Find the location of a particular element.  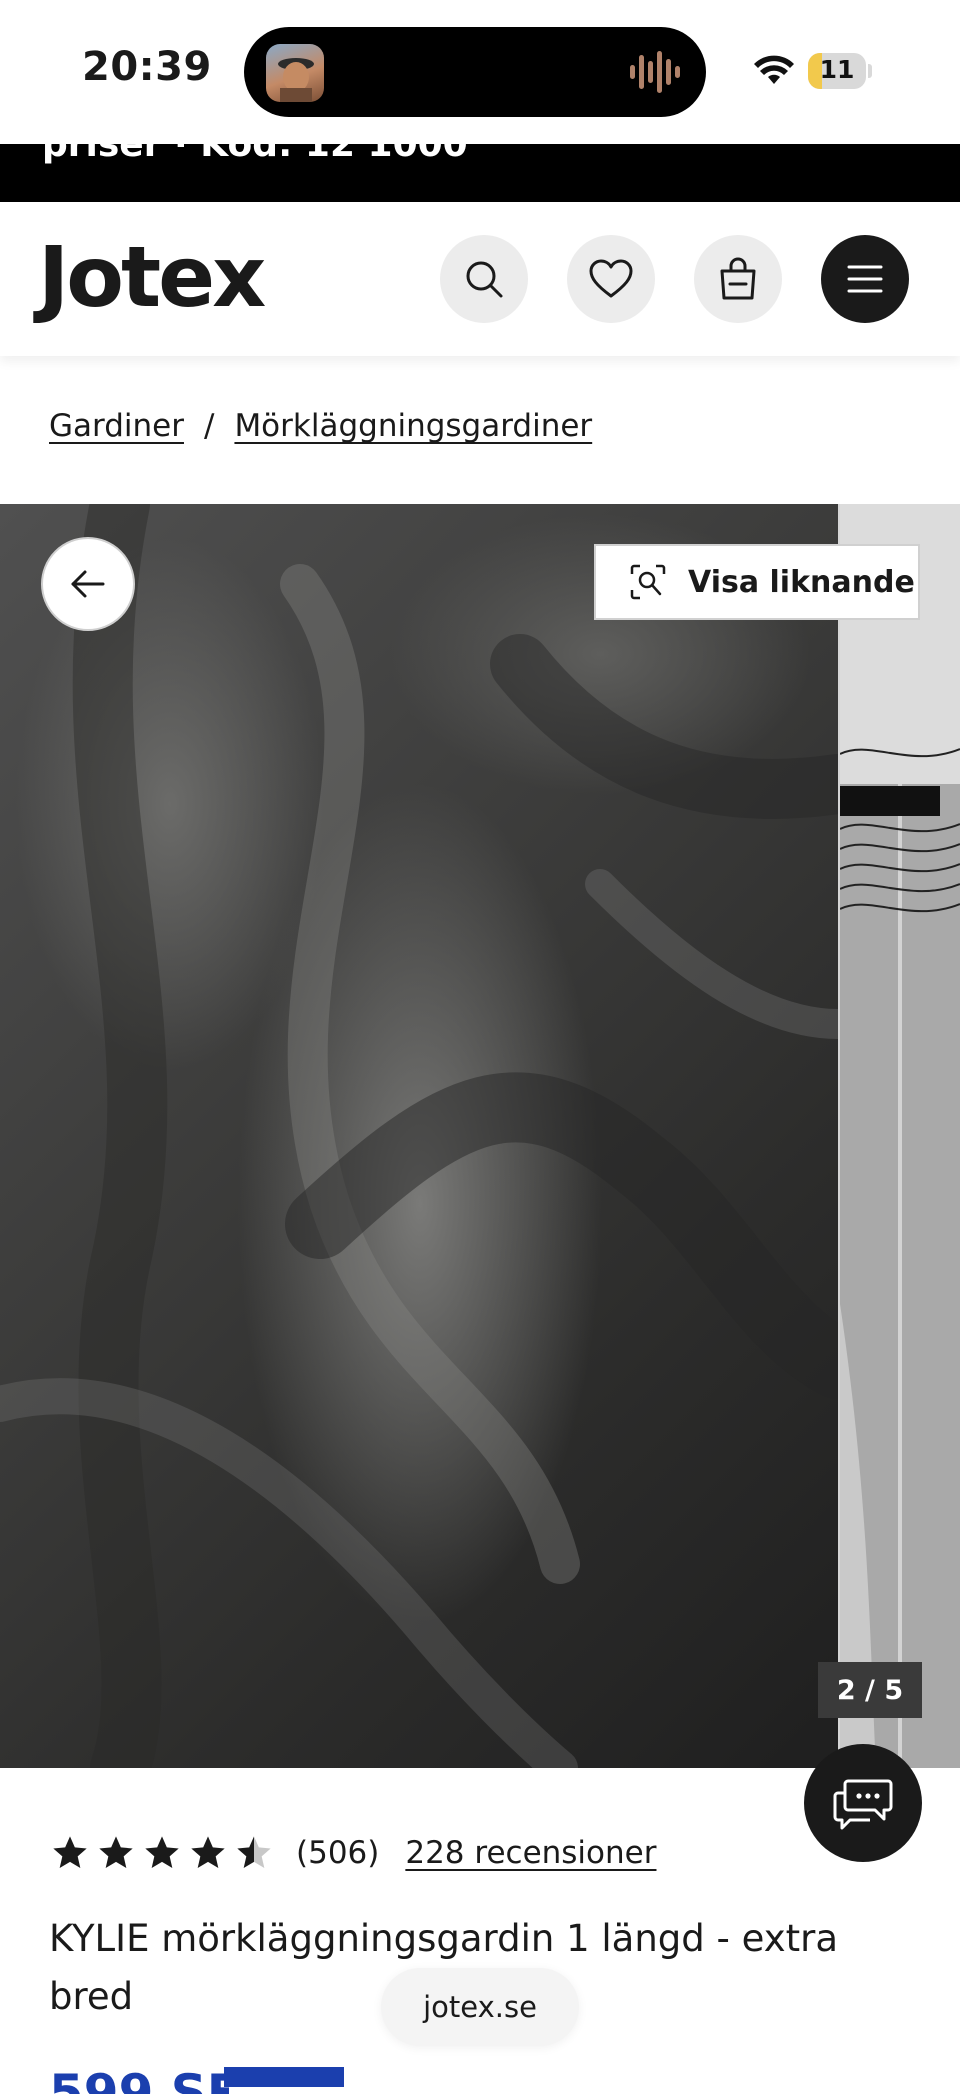

now-playing-artwork is located at coordinates (295, 73).